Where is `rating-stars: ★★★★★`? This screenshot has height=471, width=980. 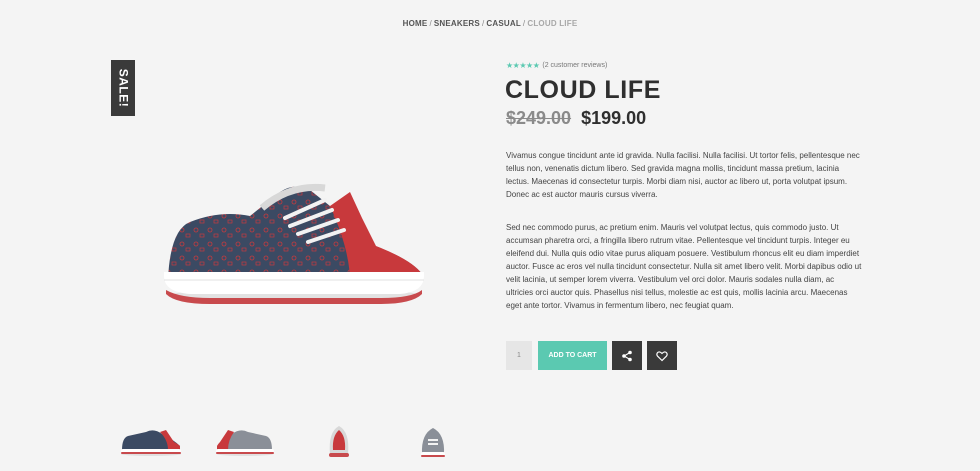
rating-stars: ★★★★★ is located at coordinates (523, 65).